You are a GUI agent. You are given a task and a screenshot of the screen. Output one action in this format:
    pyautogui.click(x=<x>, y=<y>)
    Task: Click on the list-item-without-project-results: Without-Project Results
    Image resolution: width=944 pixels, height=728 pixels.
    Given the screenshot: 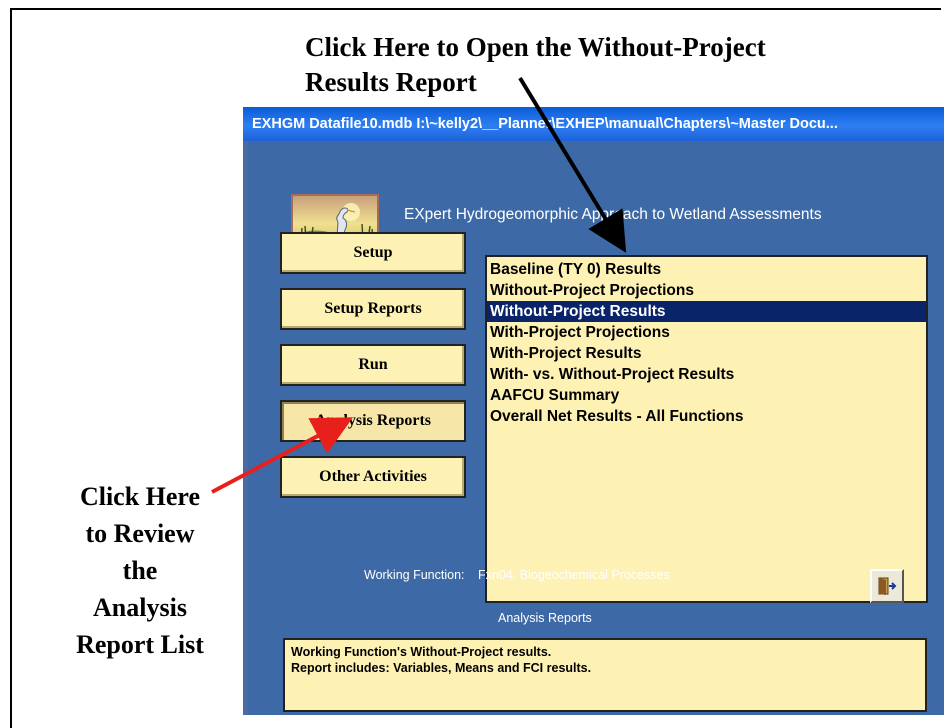 What is the action you would take?
    pyautogui.click(x=706, y=311)
    